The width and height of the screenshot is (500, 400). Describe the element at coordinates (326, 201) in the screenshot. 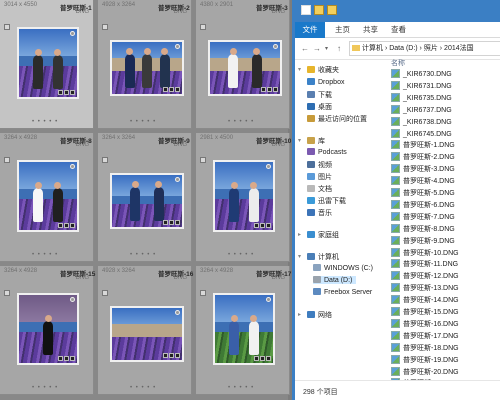

I see `nav-xunlei: 迅雷下载` at that location.